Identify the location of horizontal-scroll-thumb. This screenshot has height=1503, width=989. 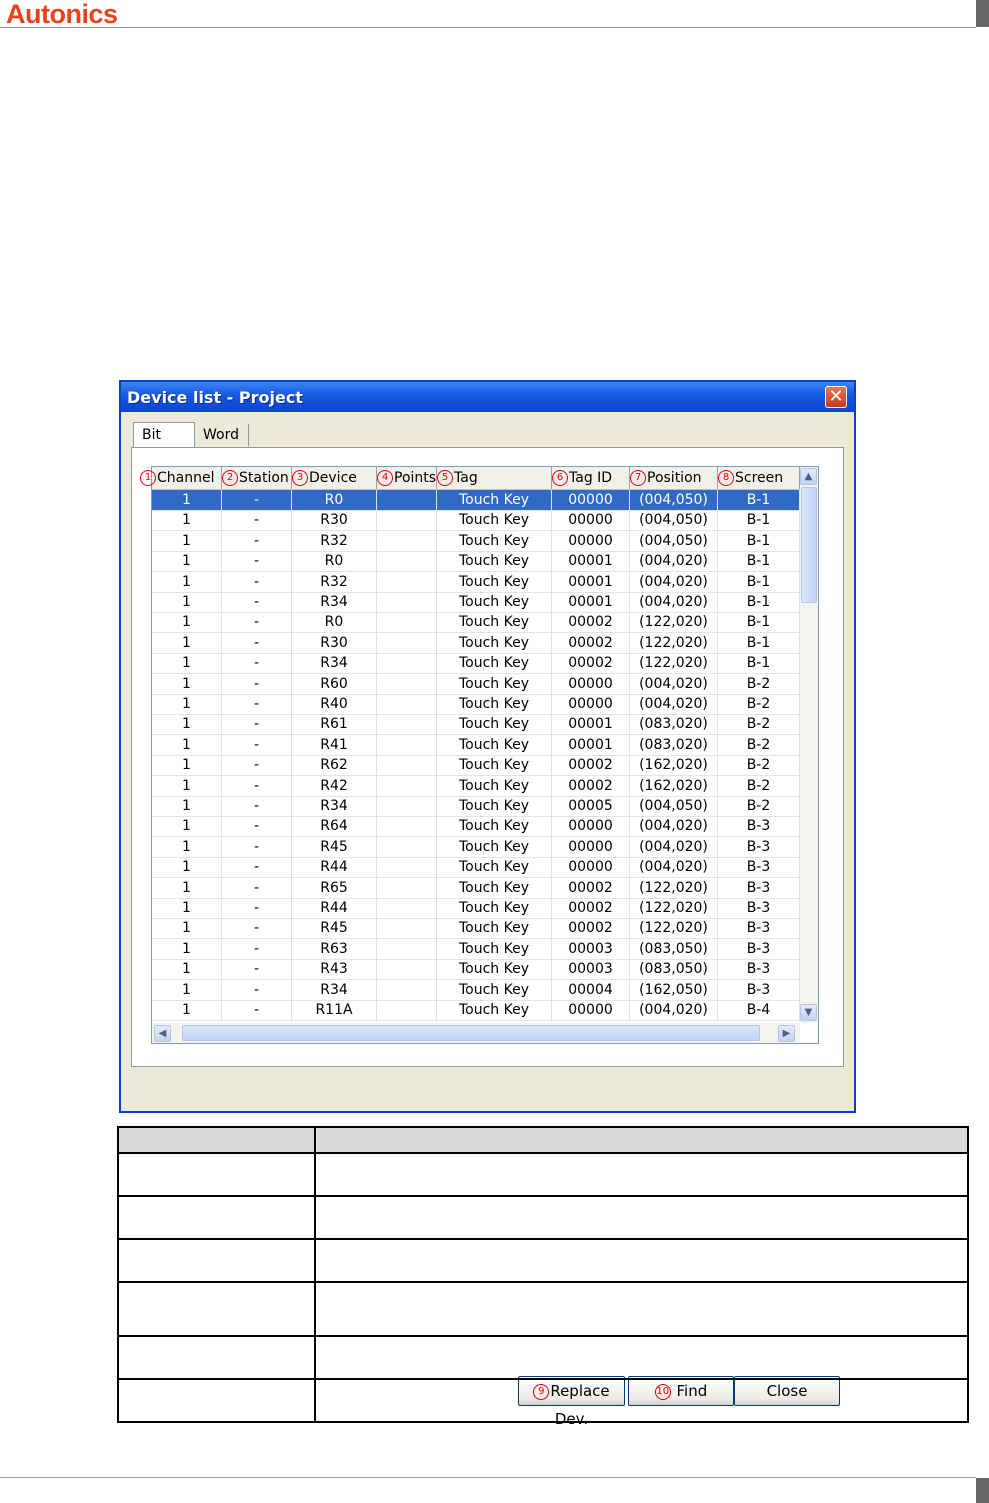
(471, 1033).